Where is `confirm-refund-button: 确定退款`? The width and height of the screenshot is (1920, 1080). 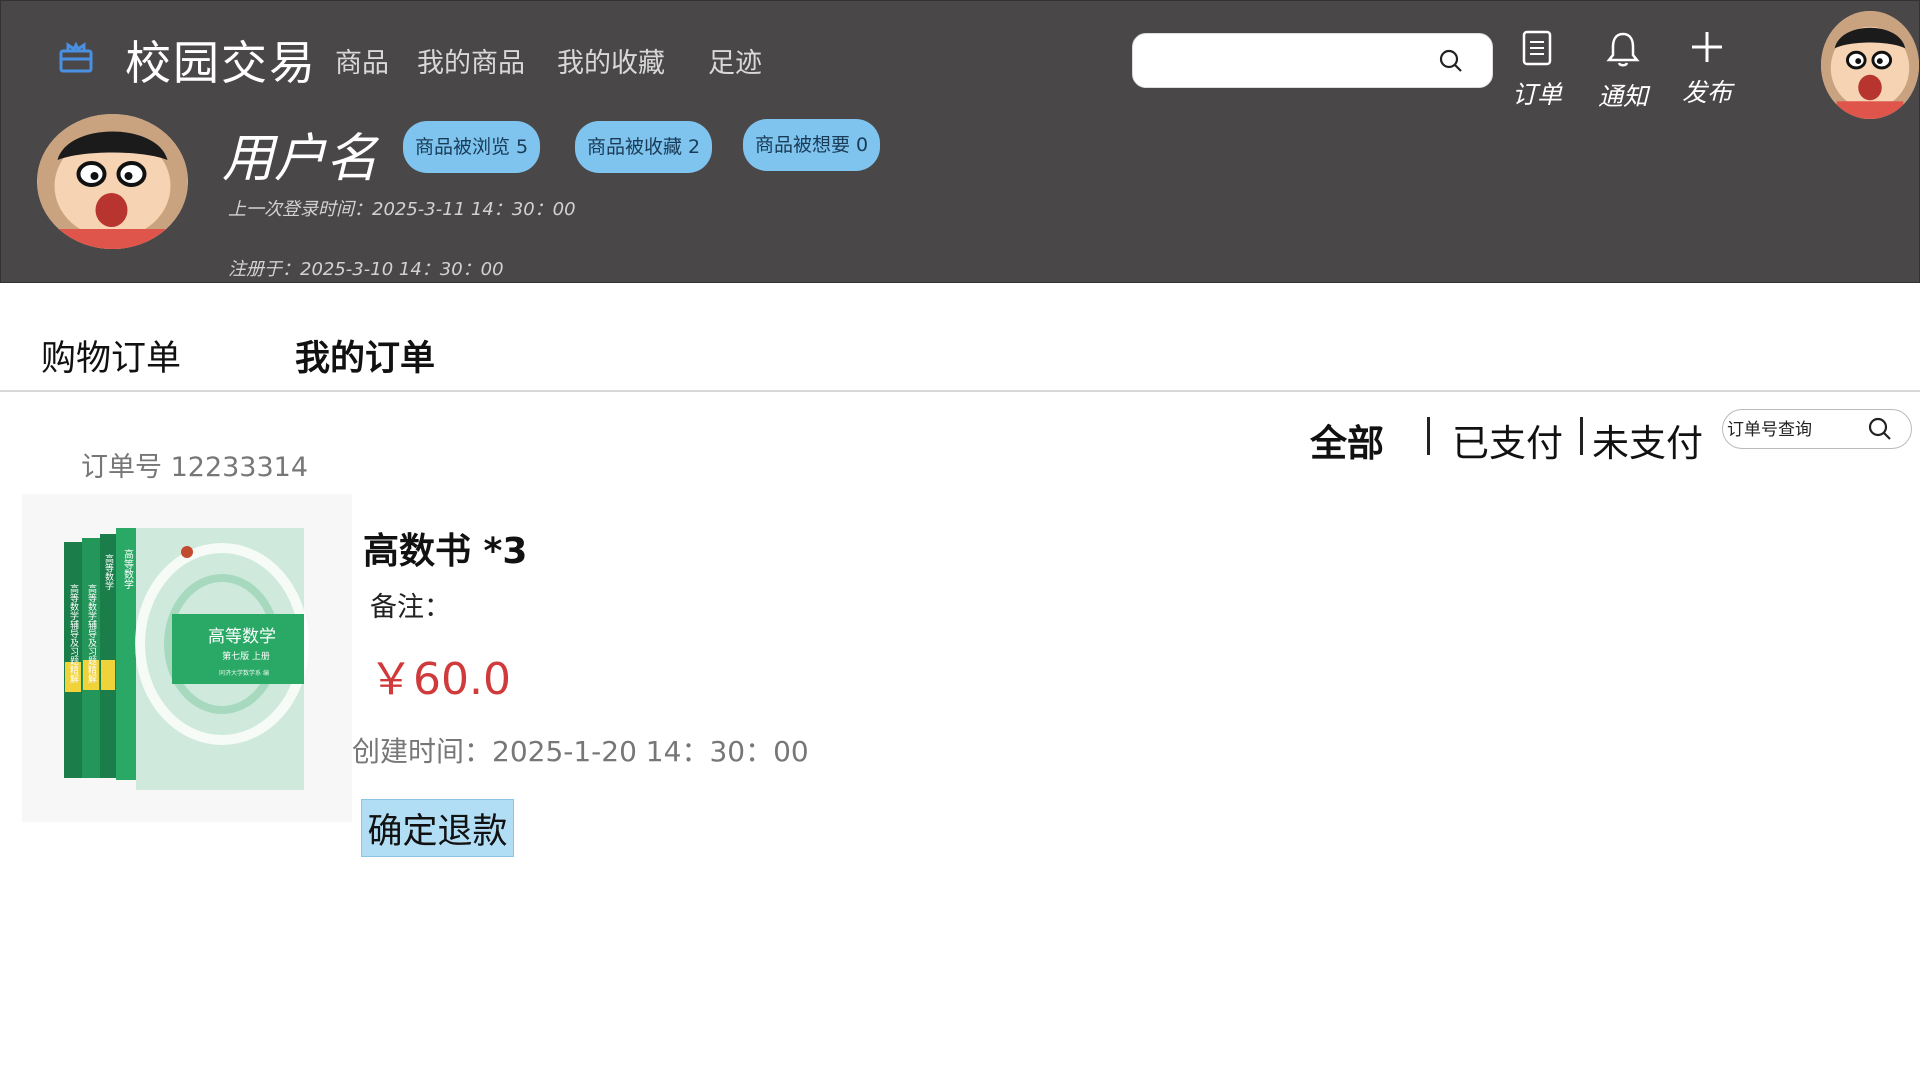
confirm-refund-button: 确定退款 is located at coordinates (437, 828).